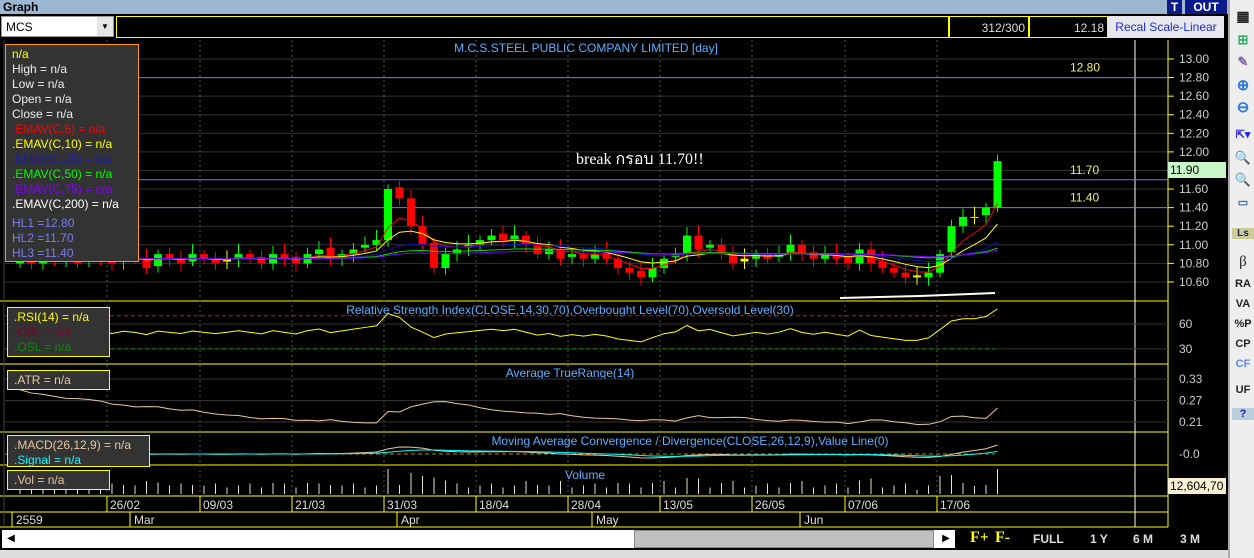  Describe the element at coordinates (1194, 78) in the screenshot. I see `price-axis-label: 12.80` at that location.